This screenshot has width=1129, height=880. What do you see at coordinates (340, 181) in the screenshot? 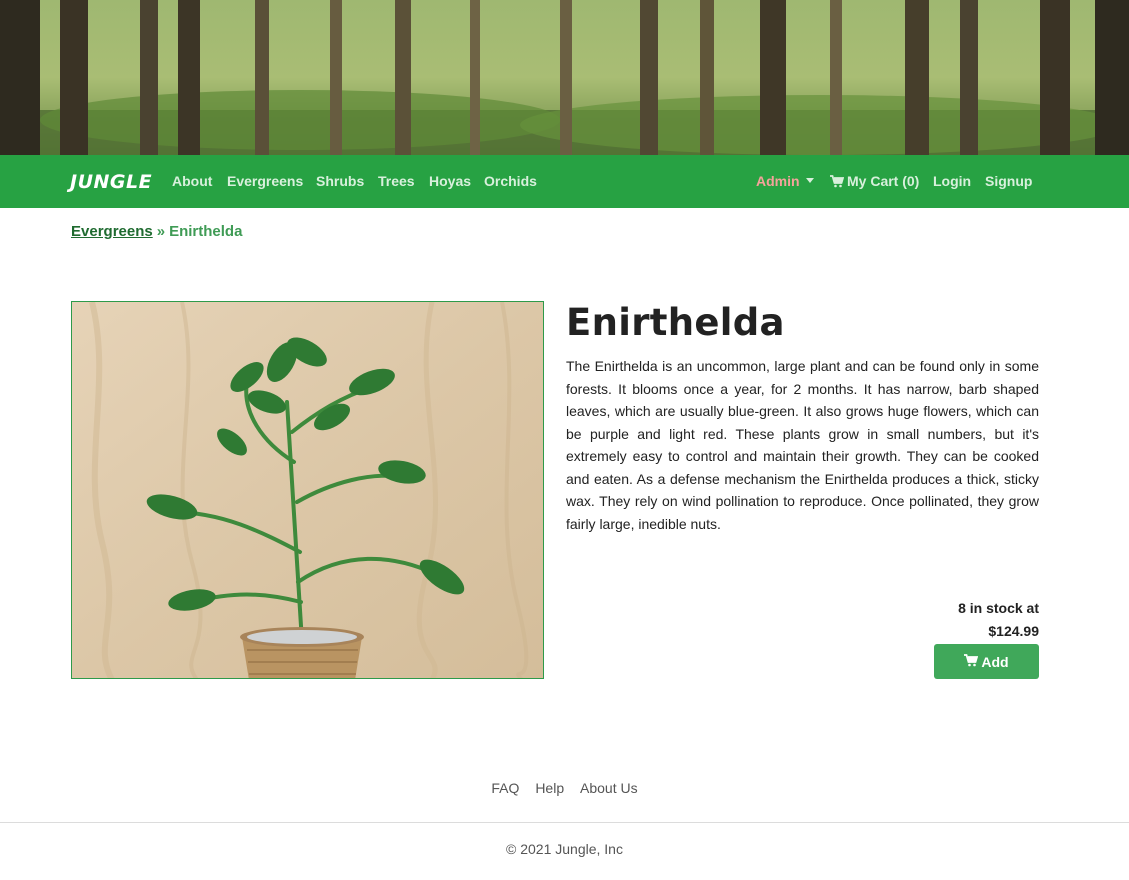
I see `nav-link-shrubs: Shrubs` at bounding box center [340, 181].